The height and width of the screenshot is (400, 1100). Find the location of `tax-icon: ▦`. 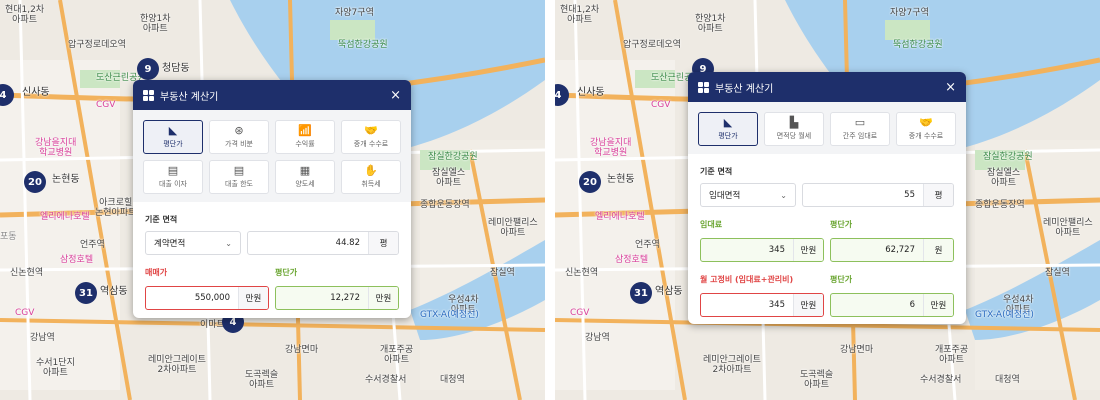

tax-icon: ▦ is located at coordinates (305, 170).